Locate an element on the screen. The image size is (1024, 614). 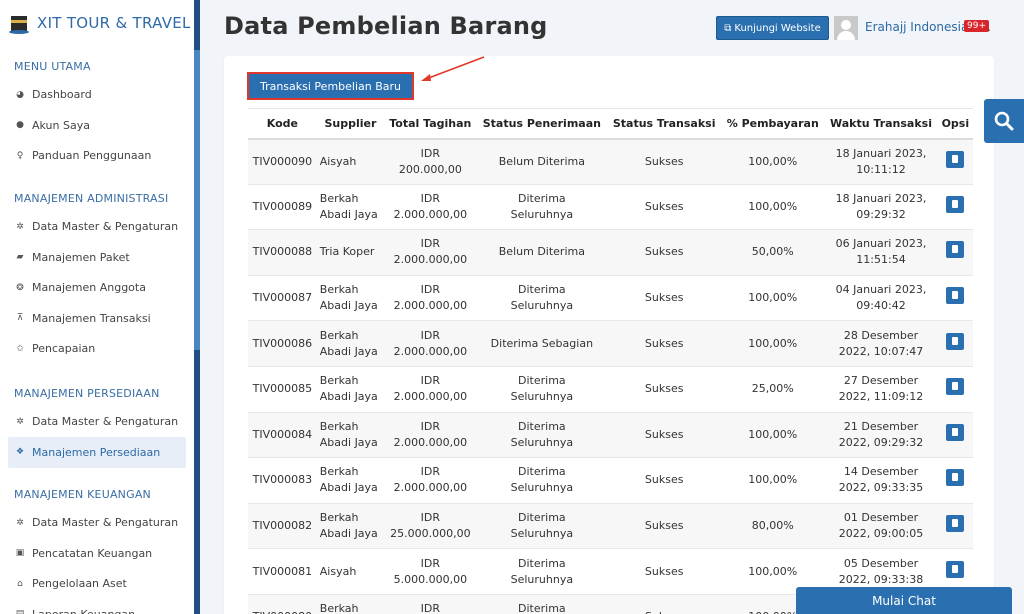
brand: XIT TOUR & TRAVEL is located at coordinates (97, 23).